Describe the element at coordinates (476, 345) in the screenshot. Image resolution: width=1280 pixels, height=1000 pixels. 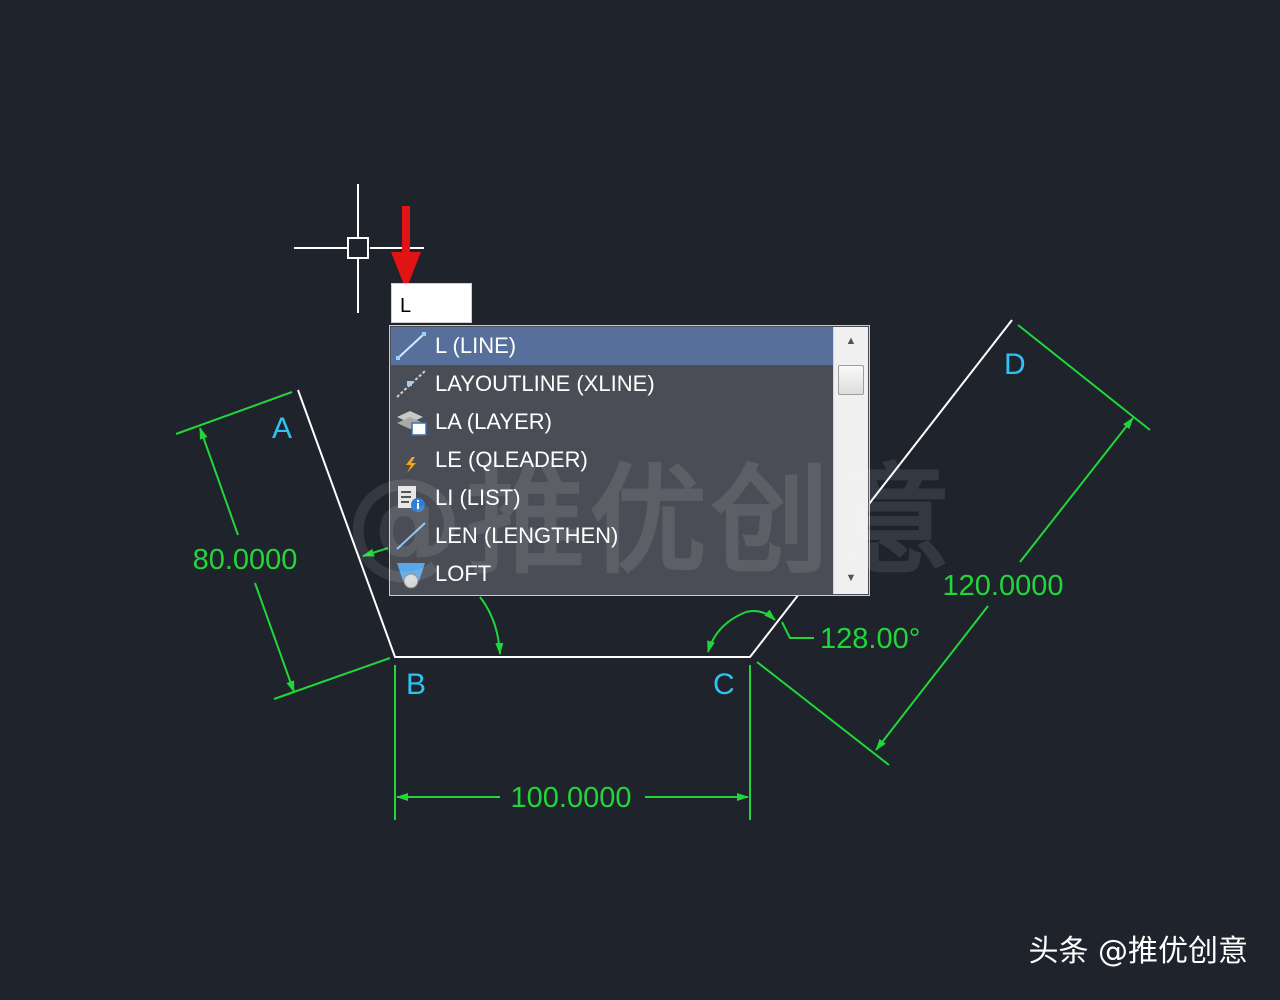
I see `autocomplete-item-label: L (LINE)` at that location.